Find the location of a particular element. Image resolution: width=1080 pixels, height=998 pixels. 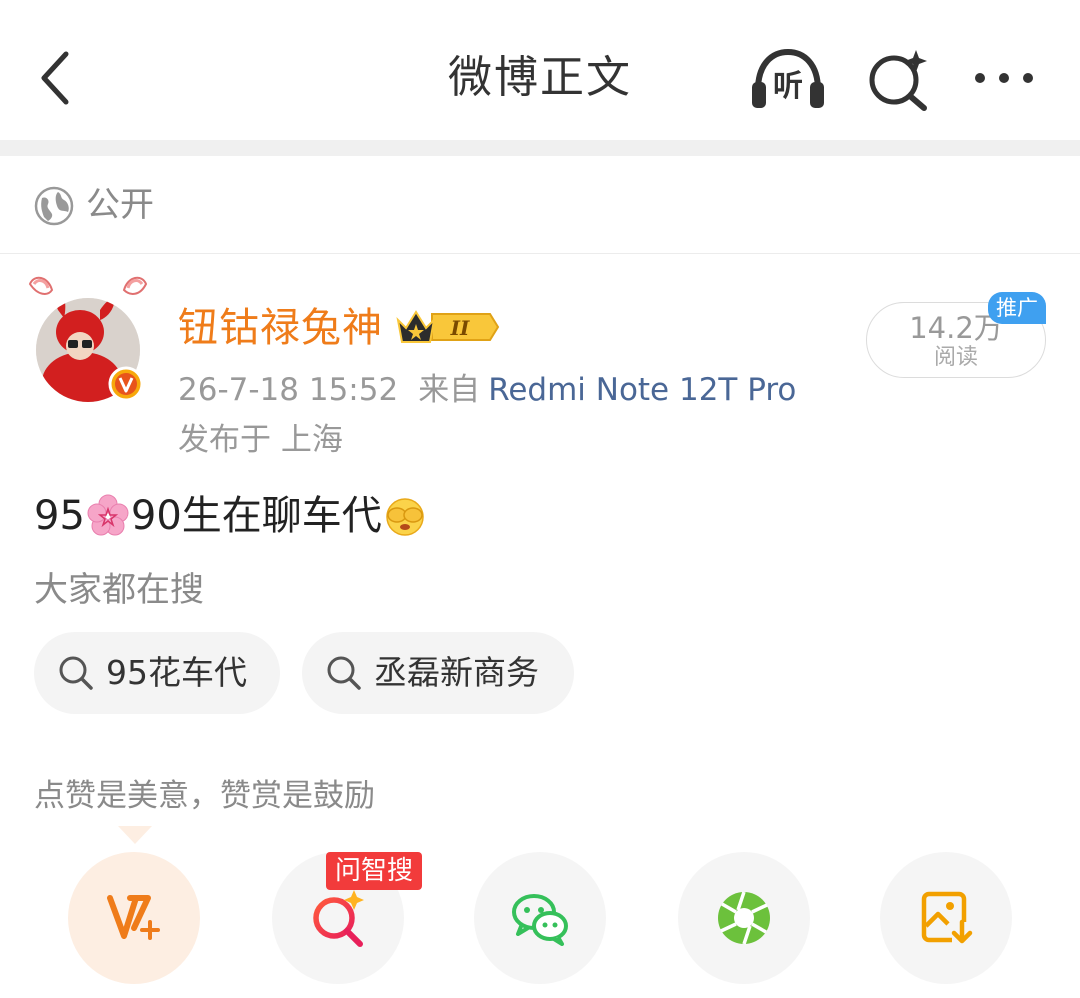

moments-aperture-icon is located at coordinates (744, 918).